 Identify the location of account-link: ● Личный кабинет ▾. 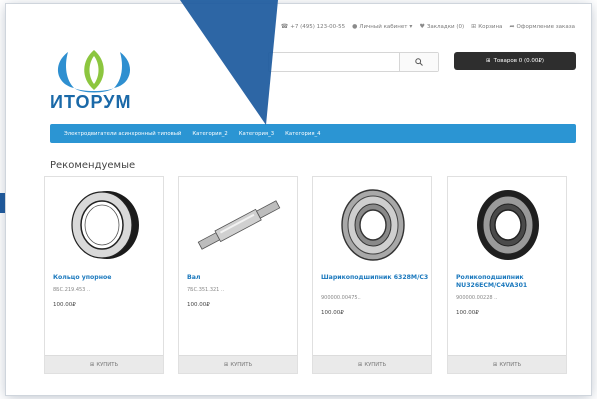
(382, 26).